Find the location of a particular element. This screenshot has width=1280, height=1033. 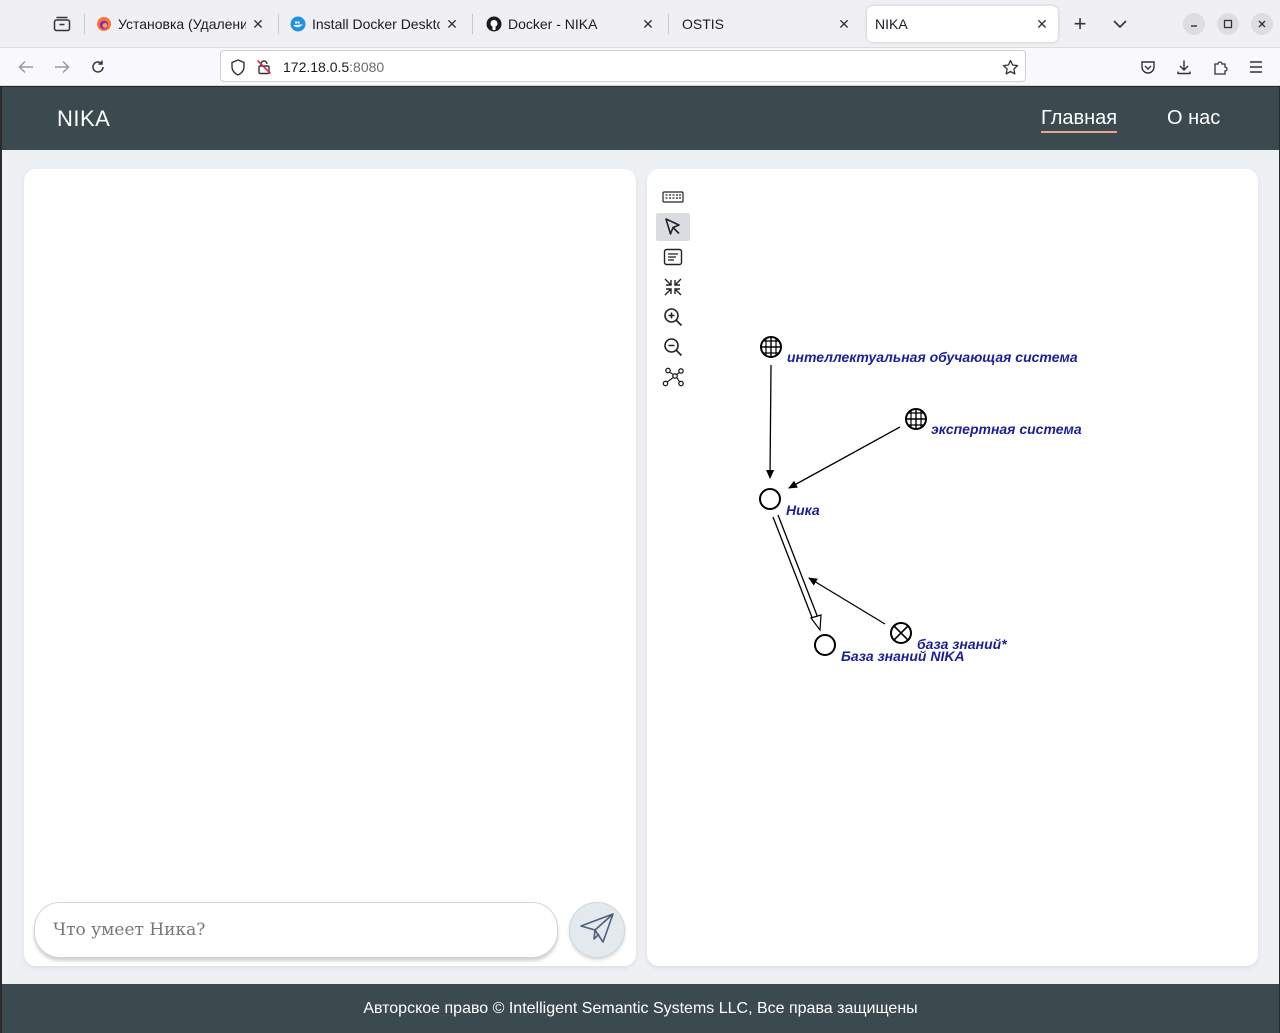

tab-title: NIKA is located at coordinates (891, 24).